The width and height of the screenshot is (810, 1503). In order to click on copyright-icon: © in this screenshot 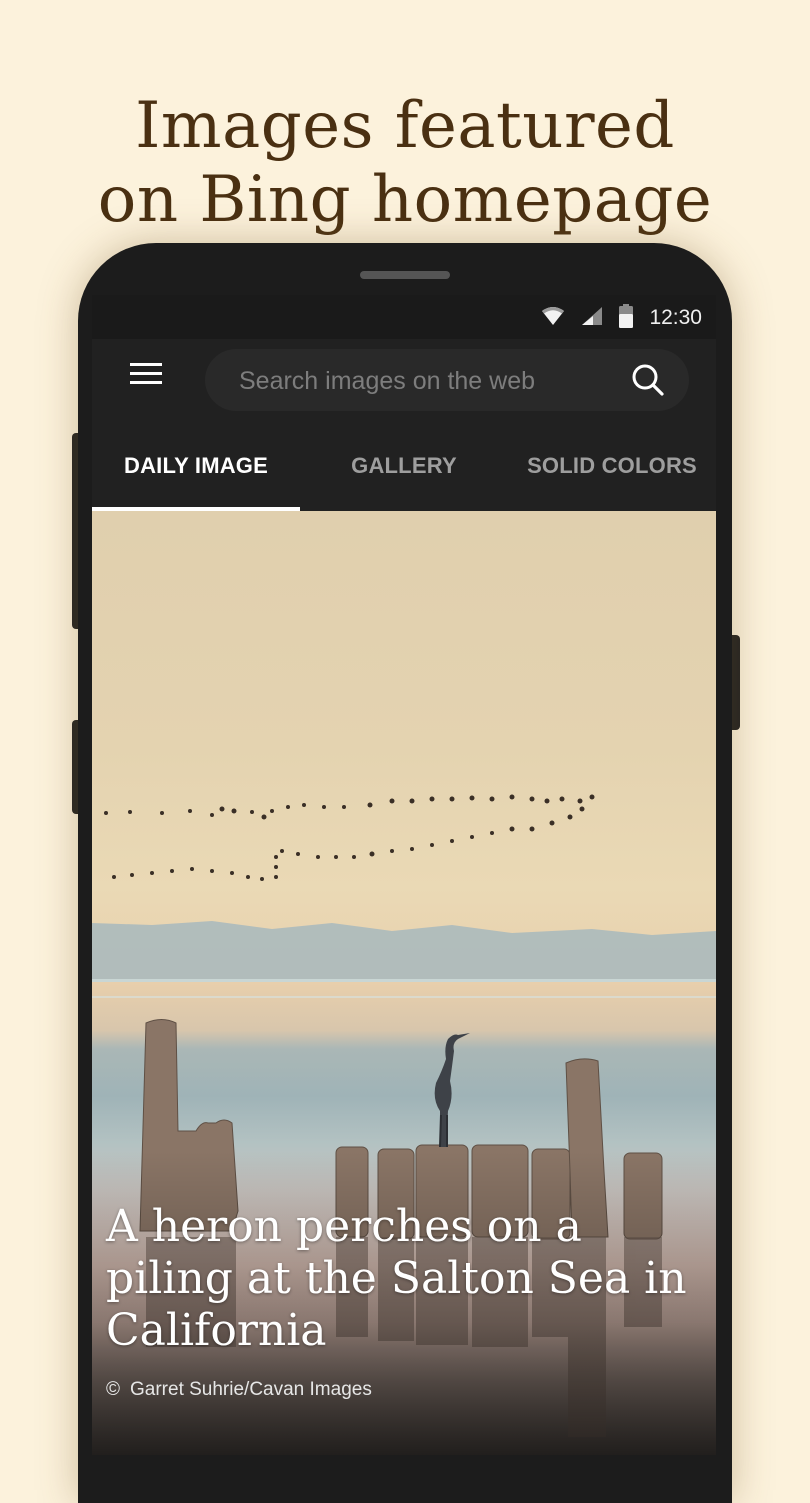, I will do `click(113, 1389)`.